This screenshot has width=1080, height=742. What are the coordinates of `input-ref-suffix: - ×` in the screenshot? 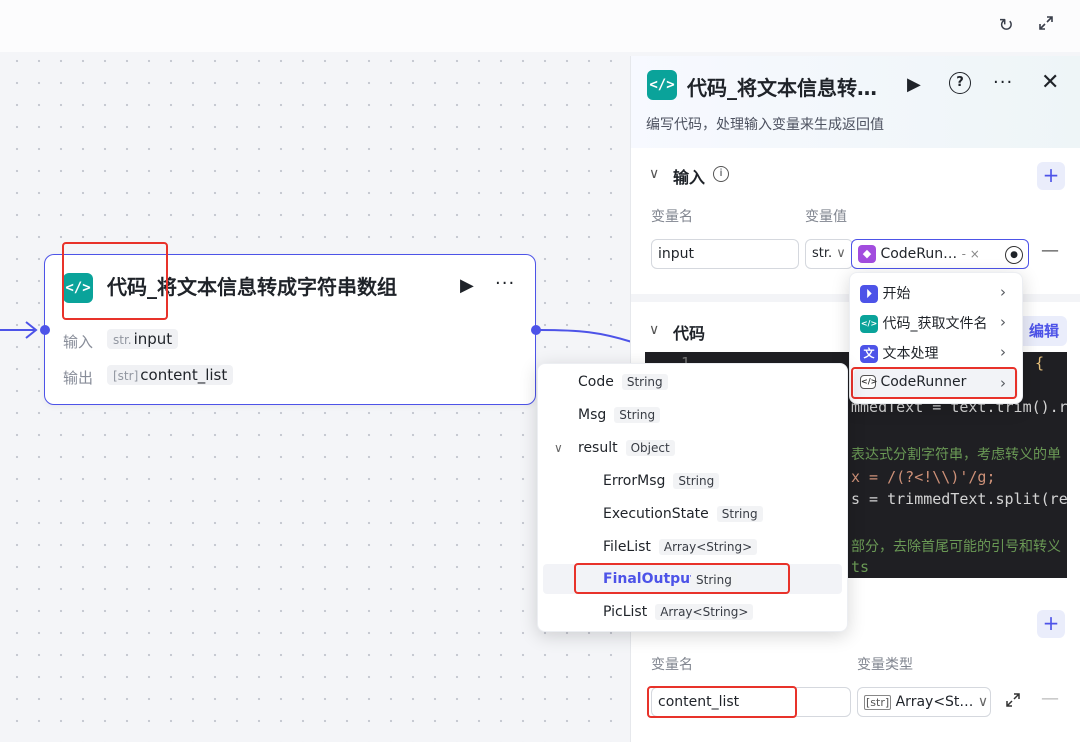 It's located at (970, 254).